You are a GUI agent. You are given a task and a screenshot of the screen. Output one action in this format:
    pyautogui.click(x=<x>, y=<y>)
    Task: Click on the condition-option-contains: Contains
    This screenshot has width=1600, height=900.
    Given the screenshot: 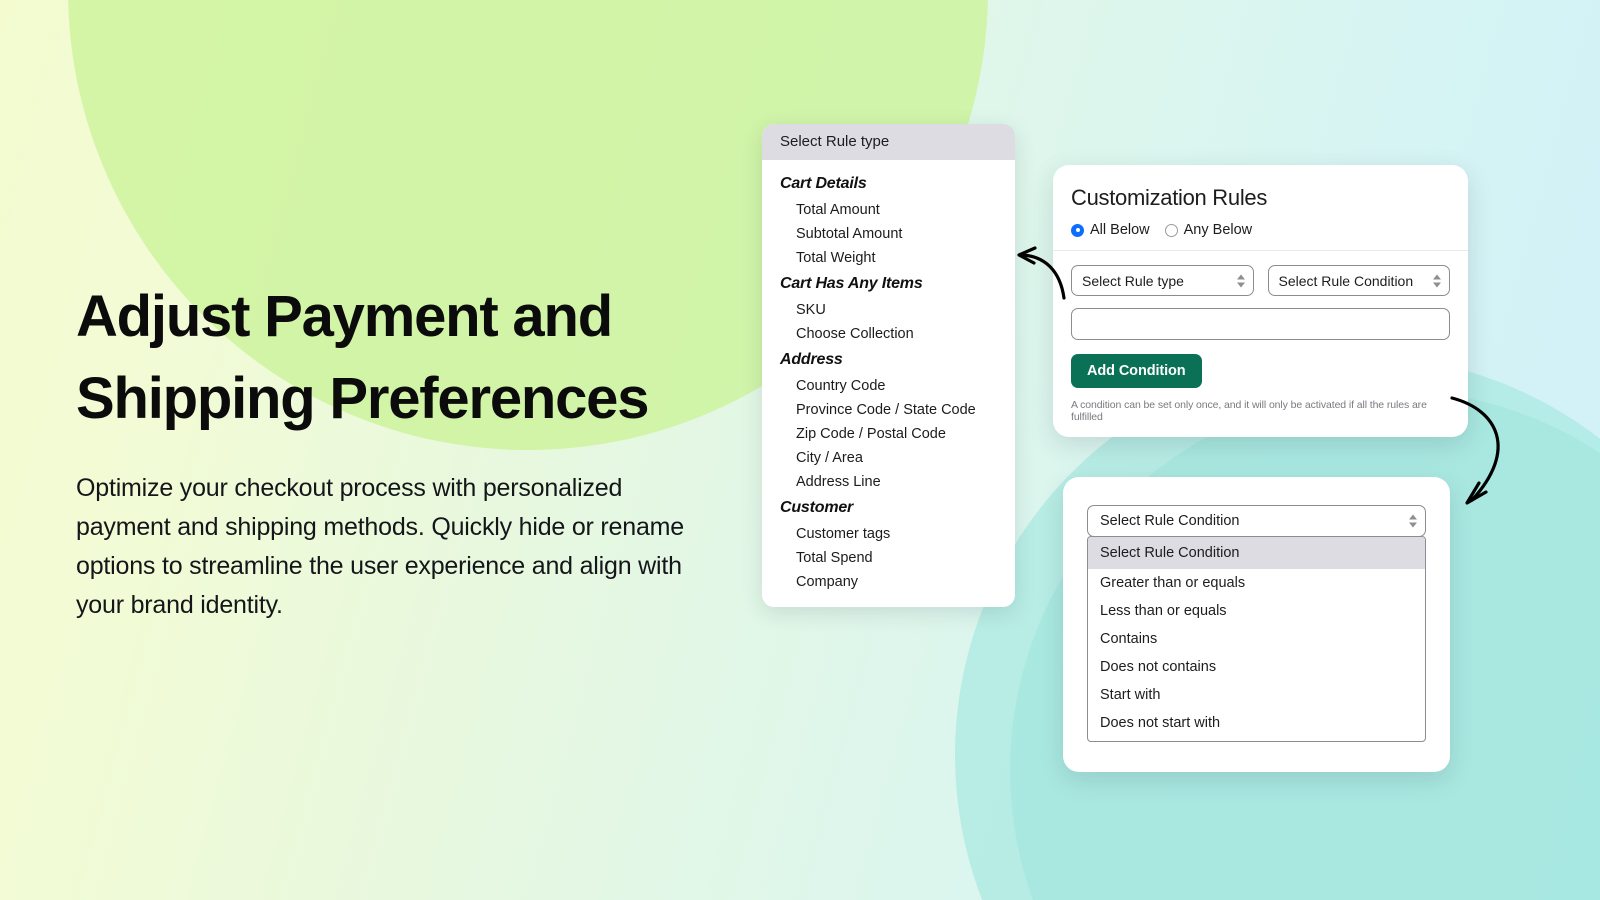 What is the action you would take?
    pyautogui.click(x=1256, y=639)
    